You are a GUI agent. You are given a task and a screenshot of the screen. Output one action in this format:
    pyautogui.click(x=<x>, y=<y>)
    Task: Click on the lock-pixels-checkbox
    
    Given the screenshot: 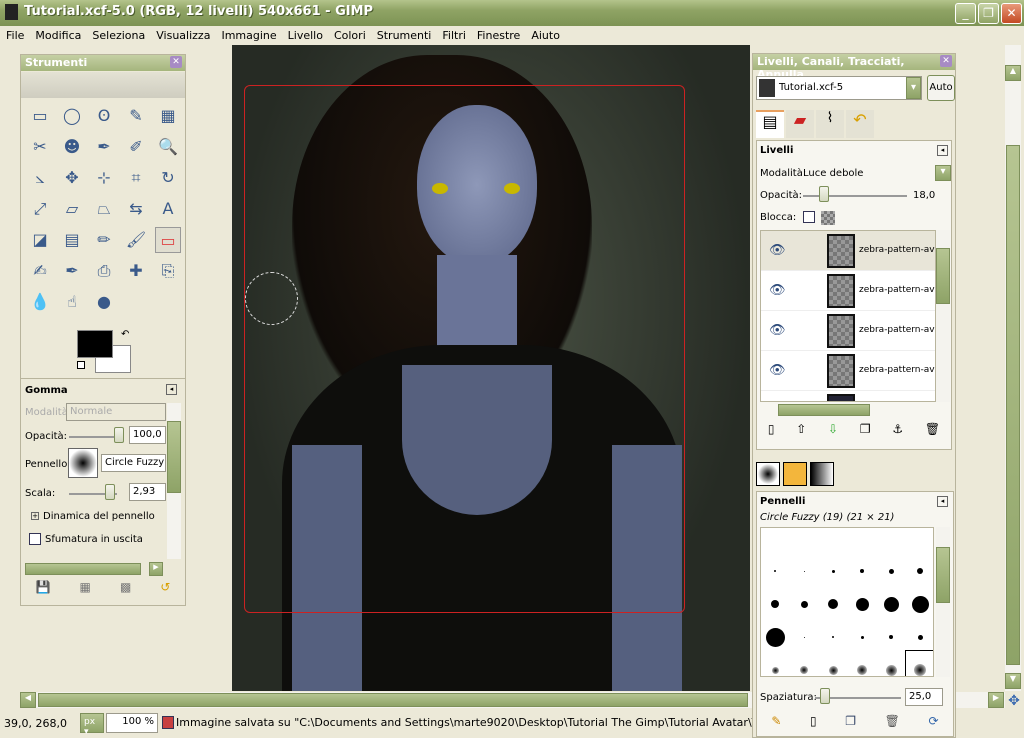 What is the action you would take?
    pyautogui.click(x=809, y=217)
    